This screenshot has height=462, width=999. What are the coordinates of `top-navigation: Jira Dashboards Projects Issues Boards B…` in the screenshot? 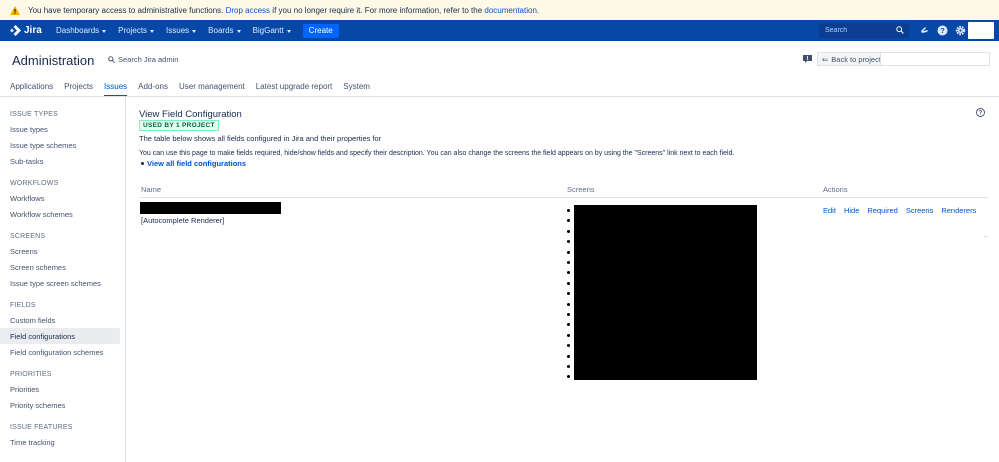 It's located at (499, 30).